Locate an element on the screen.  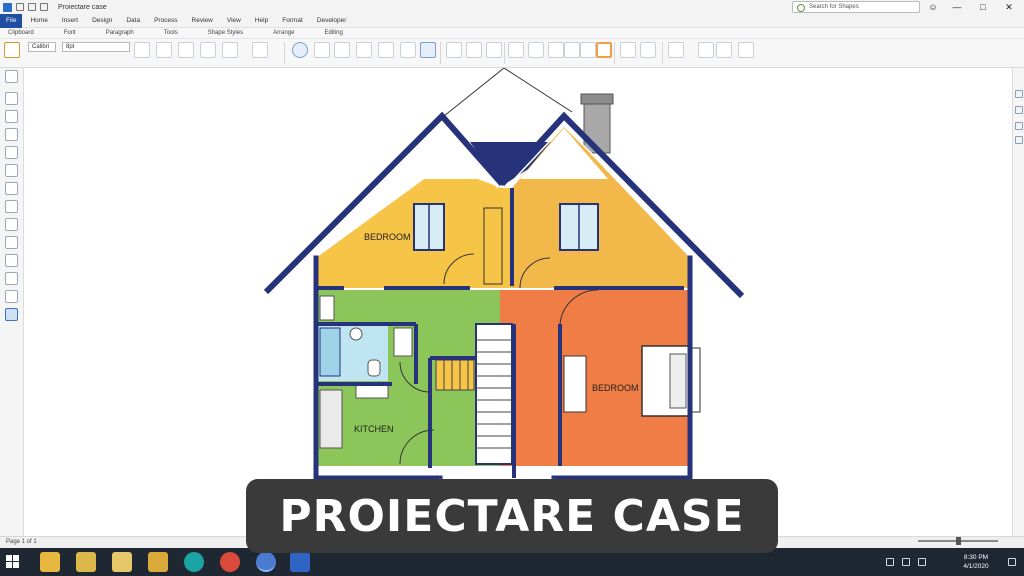
menu-review: Review is located at coordinates (202, 20).